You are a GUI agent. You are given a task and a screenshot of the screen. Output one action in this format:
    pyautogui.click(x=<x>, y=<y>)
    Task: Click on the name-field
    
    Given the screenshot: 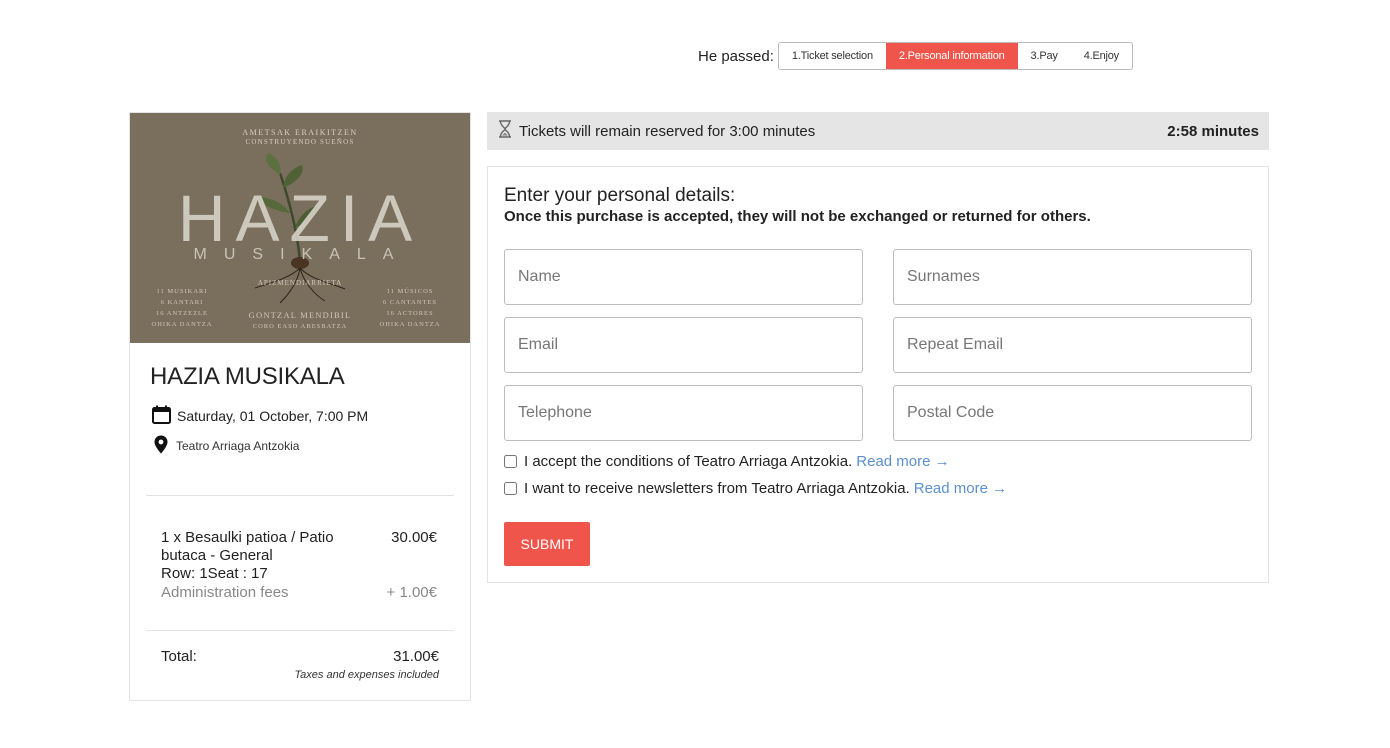 What is the action you would take?
    pyautogui.click(x=683, y=277)
    